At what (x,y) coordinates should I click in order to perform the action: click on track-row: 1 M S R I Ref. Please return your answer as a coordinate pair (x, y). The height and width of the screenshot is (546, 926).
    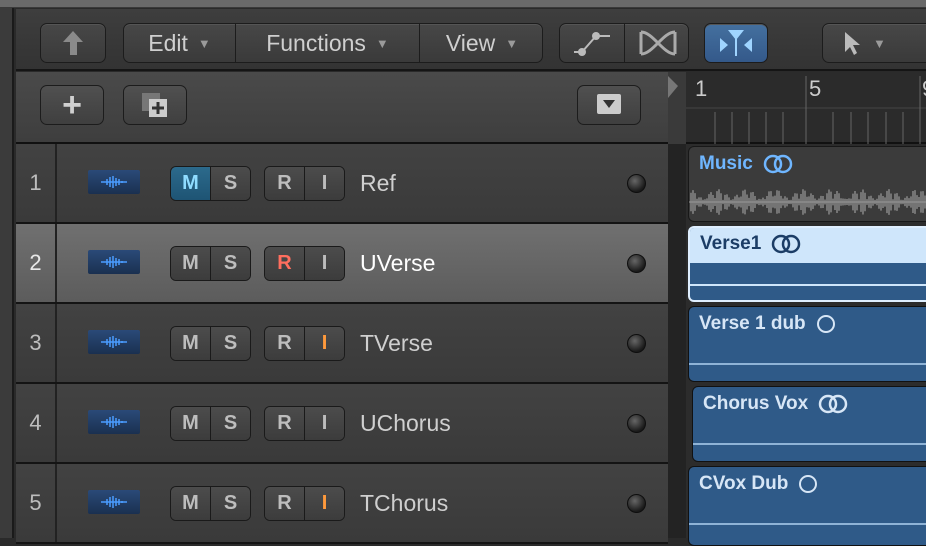
    Looking at the image, I should click on (342, 184).